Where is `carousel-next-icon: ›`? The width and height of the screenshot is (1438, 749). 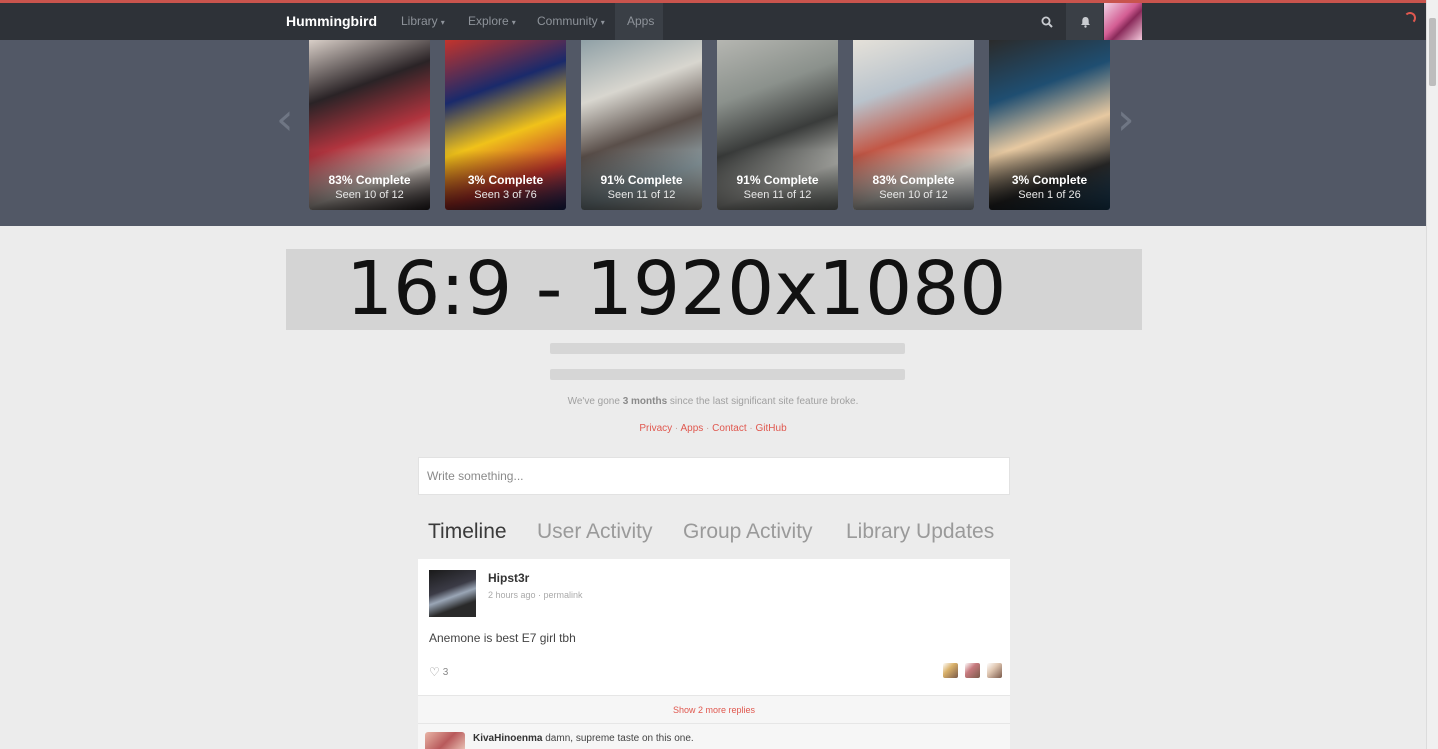 carousel-next-icon: › is located at coordinates (1126, 120).